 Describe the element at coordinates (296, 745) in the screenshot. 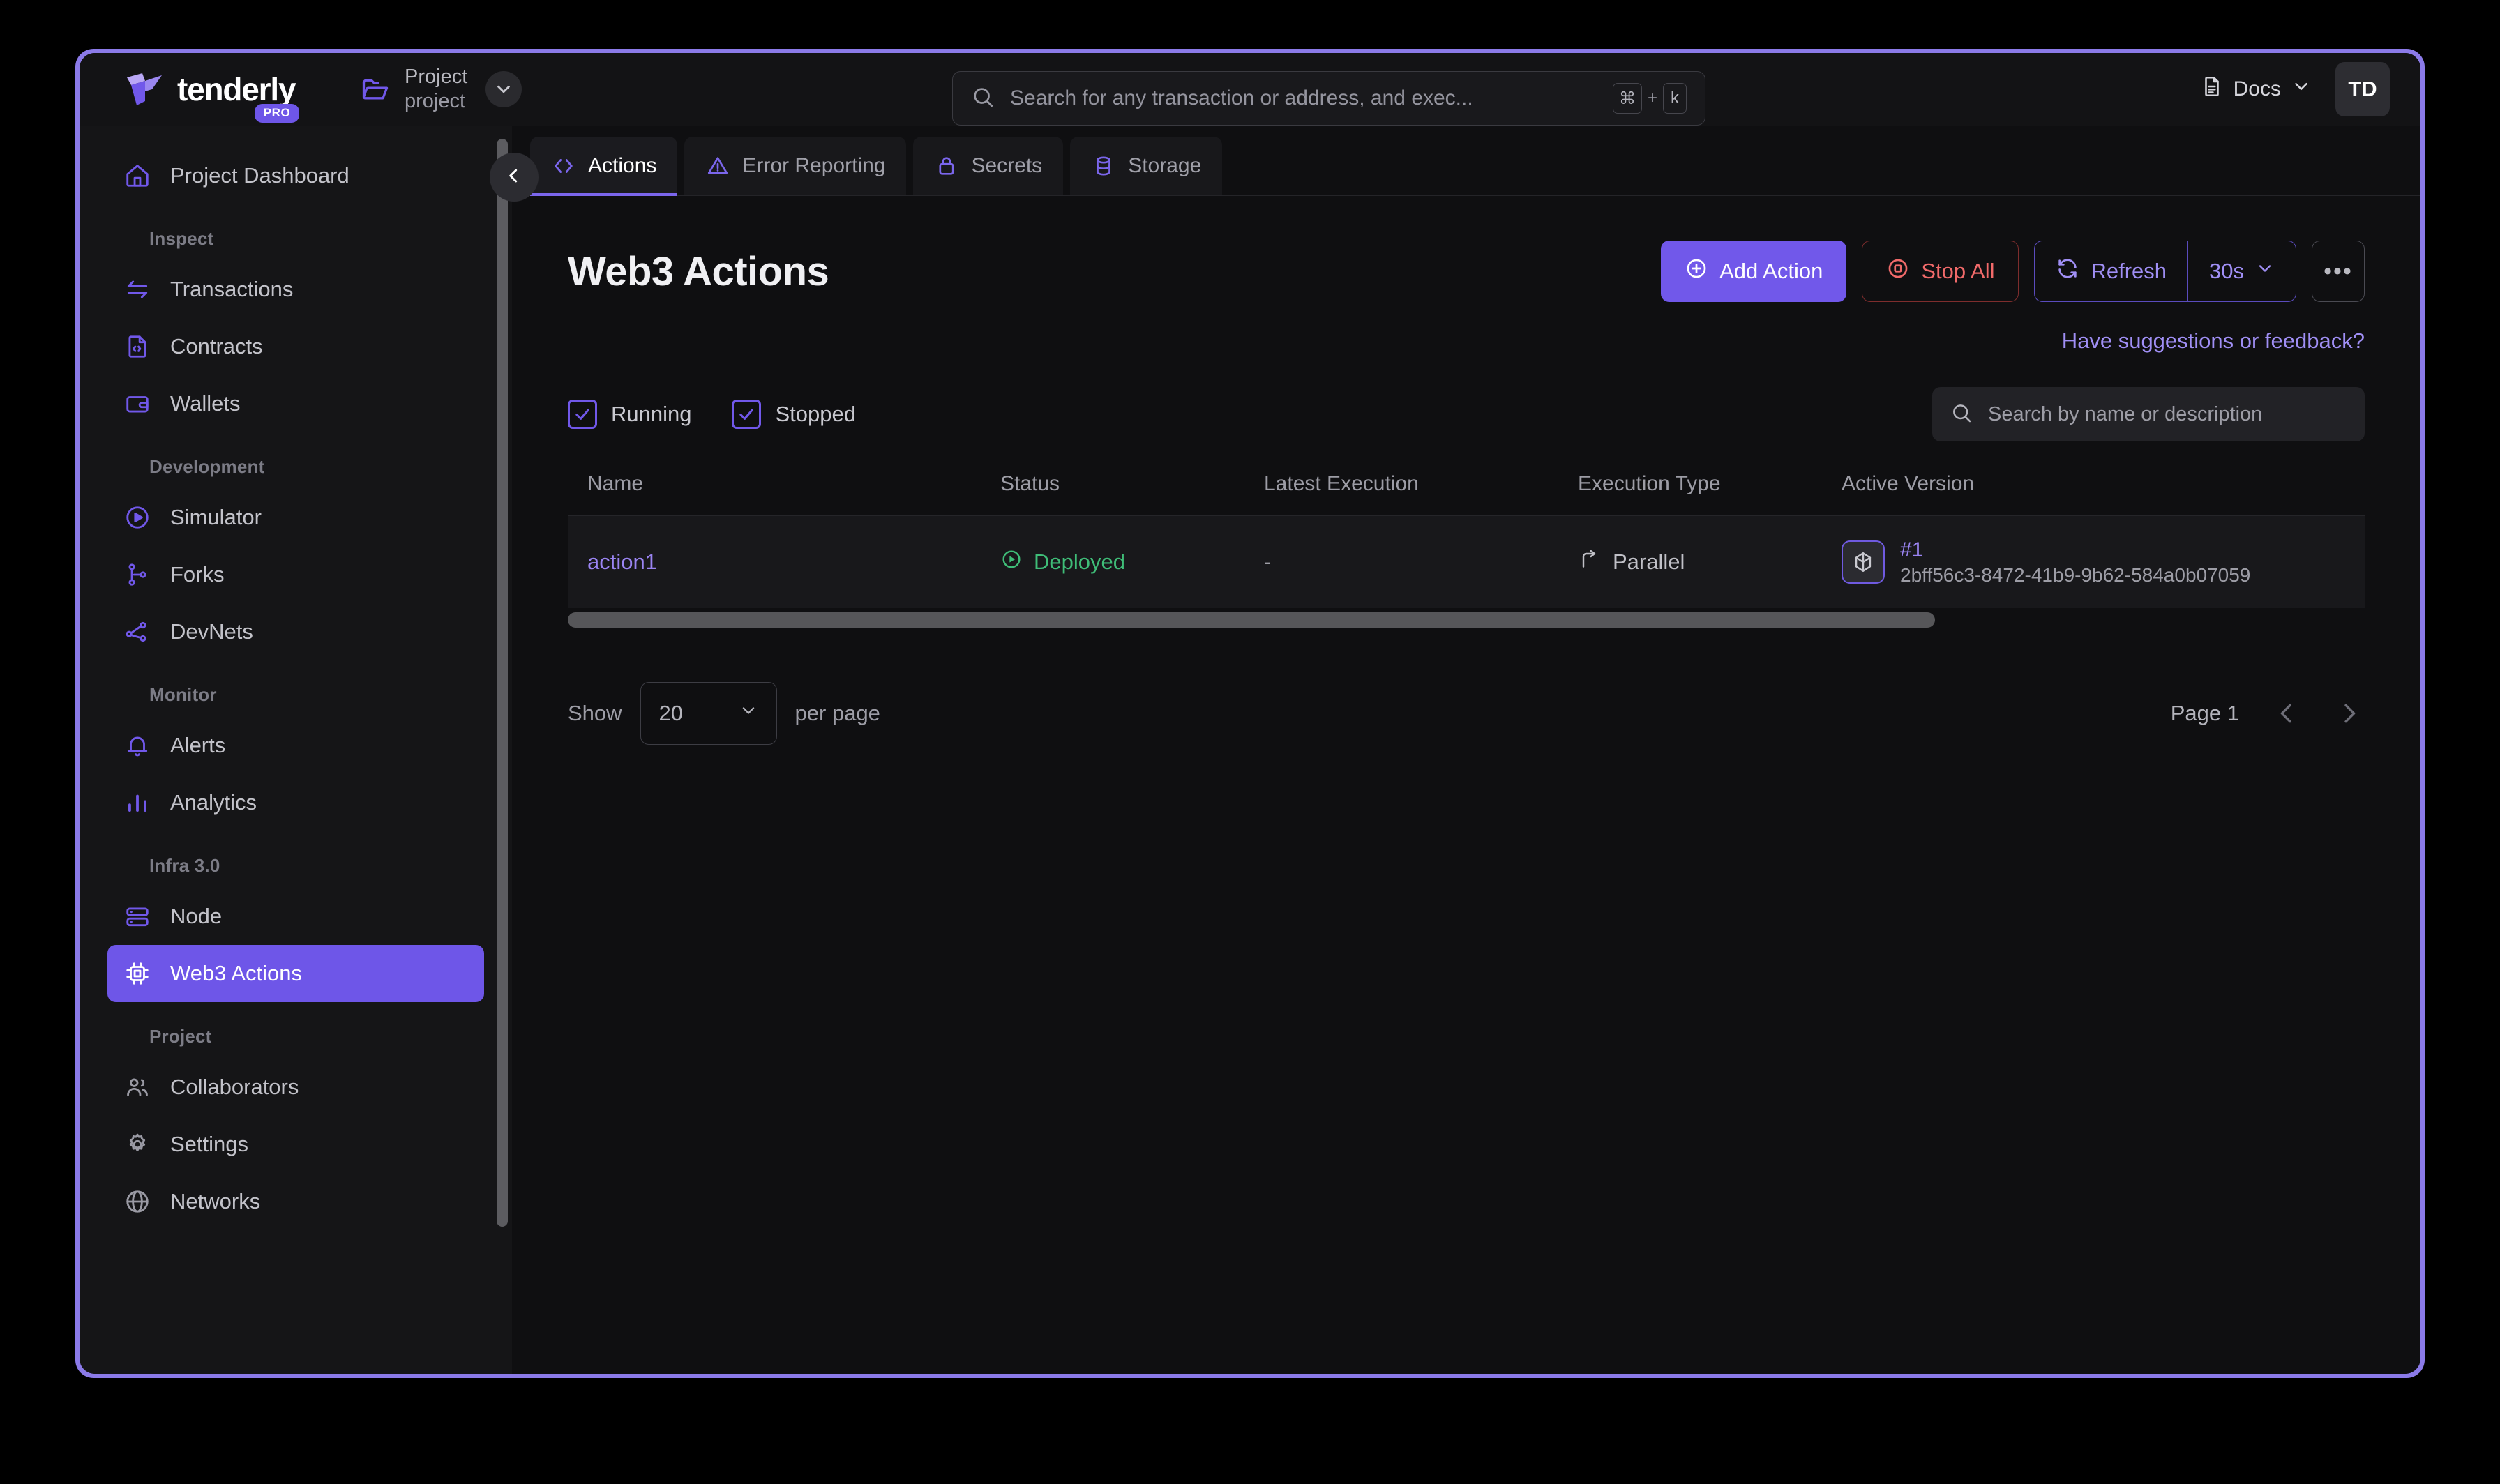

I see `sidebar-item-alerts: Alerts` at that location.